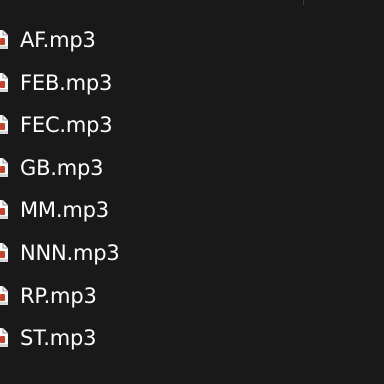 This screenshot has height=384, width=384. I want to click on file-name: FEB.mp3, so click(66, 82).